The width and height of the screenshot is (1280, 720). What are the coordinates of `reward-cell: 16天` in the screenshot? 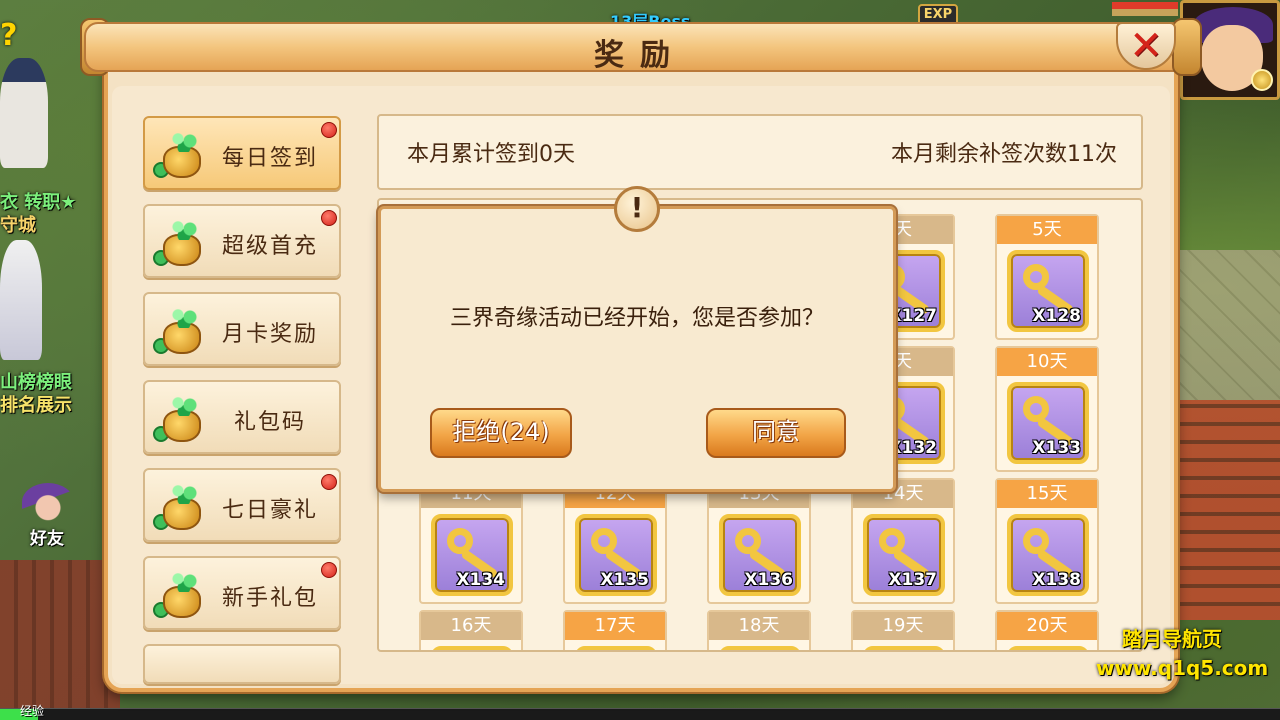 It's located at (471, 630).